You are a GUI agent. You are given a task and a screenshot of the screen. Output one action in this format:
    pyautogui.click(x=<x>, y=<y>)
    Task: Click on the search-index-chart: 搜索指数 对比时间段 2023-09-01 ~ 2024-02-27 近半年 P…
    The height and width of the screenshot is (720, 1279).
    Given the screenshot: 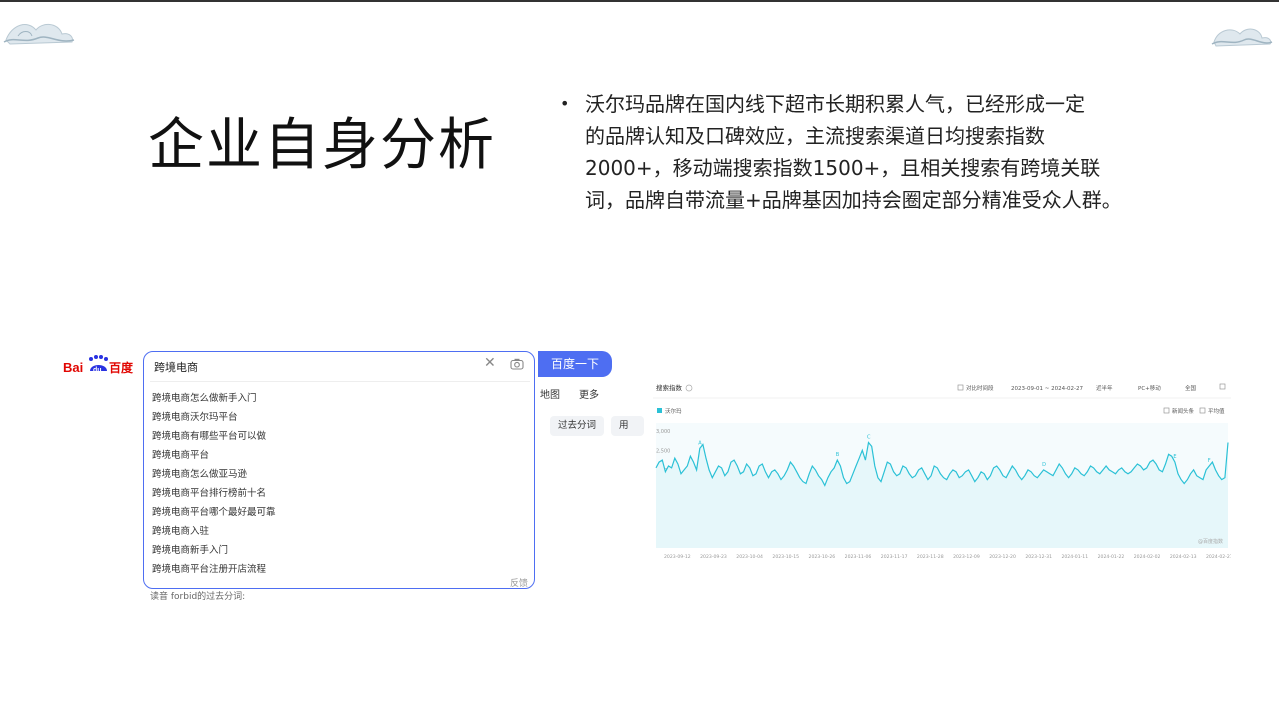 What is the action you would take?
    pyautogui.click(x=943, y=471)
    